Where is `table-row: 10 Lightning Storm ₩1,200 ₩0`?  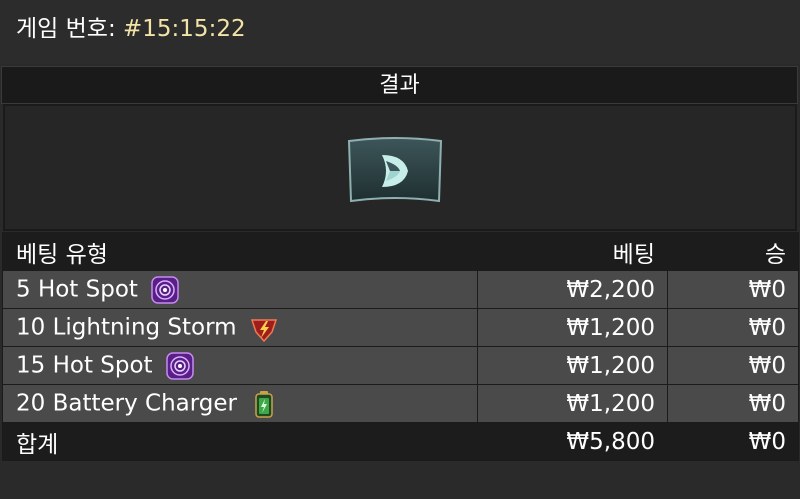 table-row: 10 Lightning Storm ₩1,200 ₩0 is located at coordinates (400, 327).